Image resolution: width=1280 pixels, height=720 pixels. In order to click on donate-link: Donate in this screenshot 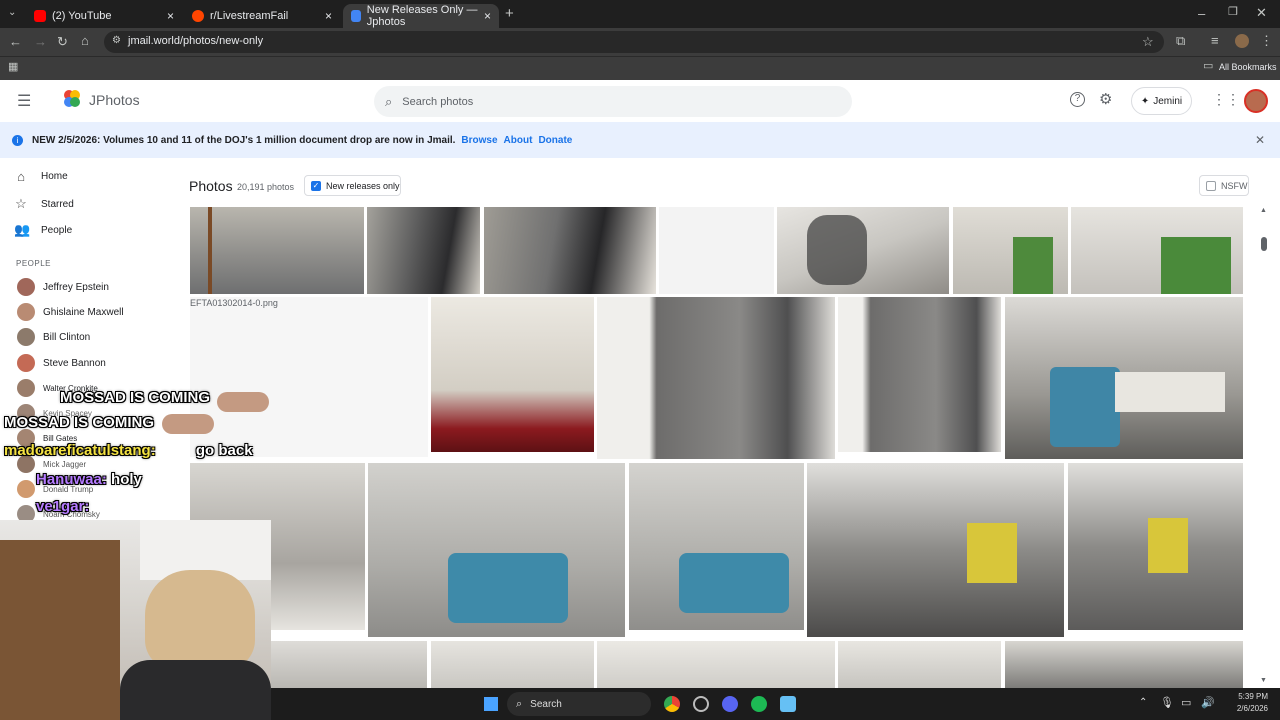, I will do `click(555, 140)`.